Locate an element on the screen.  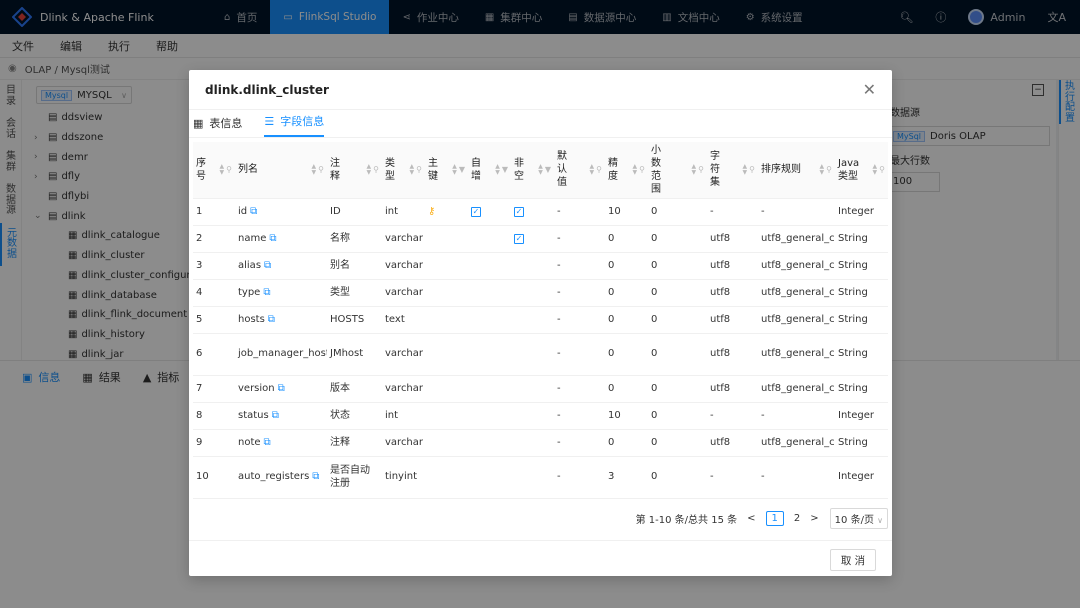
next-page-button: > is located at coordinates (814, 518).